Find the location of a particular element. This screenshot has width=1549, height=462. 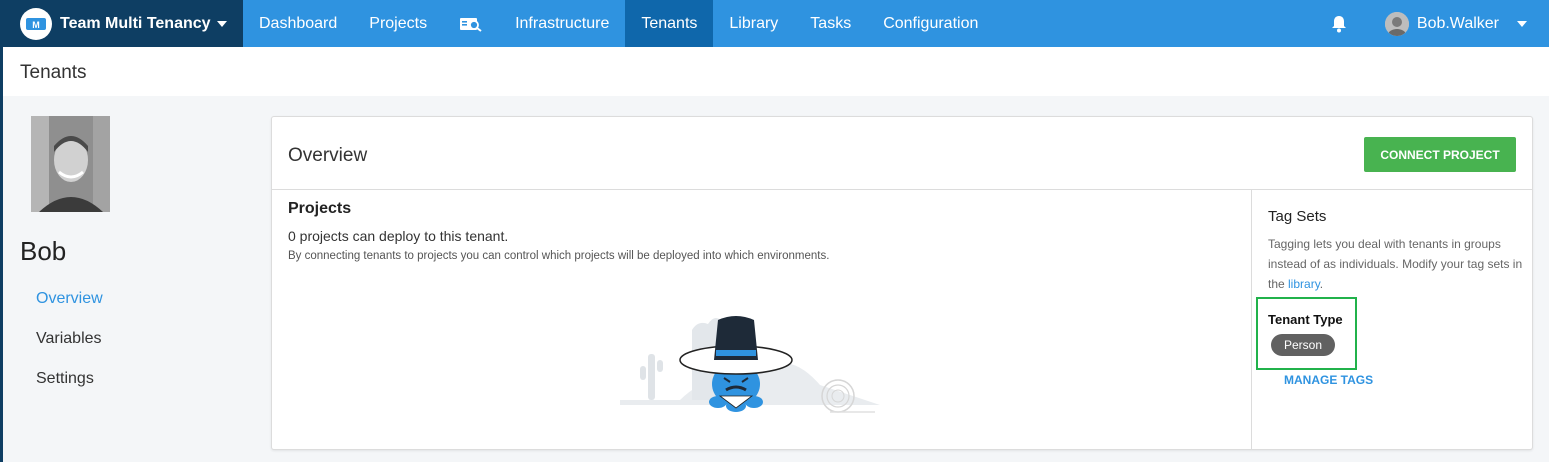

space-switcher: M Team Multi Tenancy is located at coordinates (121, 23).